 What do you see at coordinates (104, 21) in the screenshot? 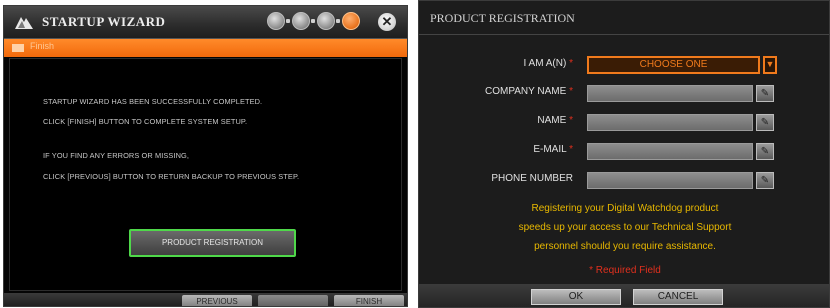
I see `wizard-title: STARTUP WIZARD` at bounding box center [104, 21].